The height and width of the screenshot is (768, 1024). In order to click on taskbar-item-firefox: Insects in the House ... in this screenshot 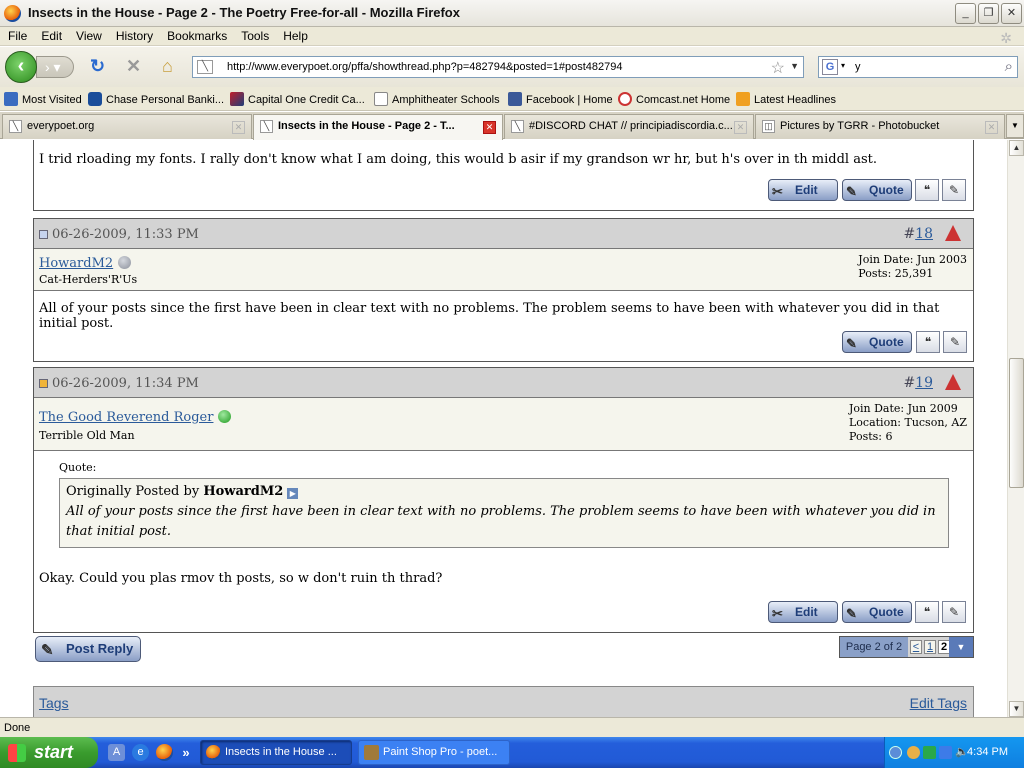, I will do `click(276, 752)`.